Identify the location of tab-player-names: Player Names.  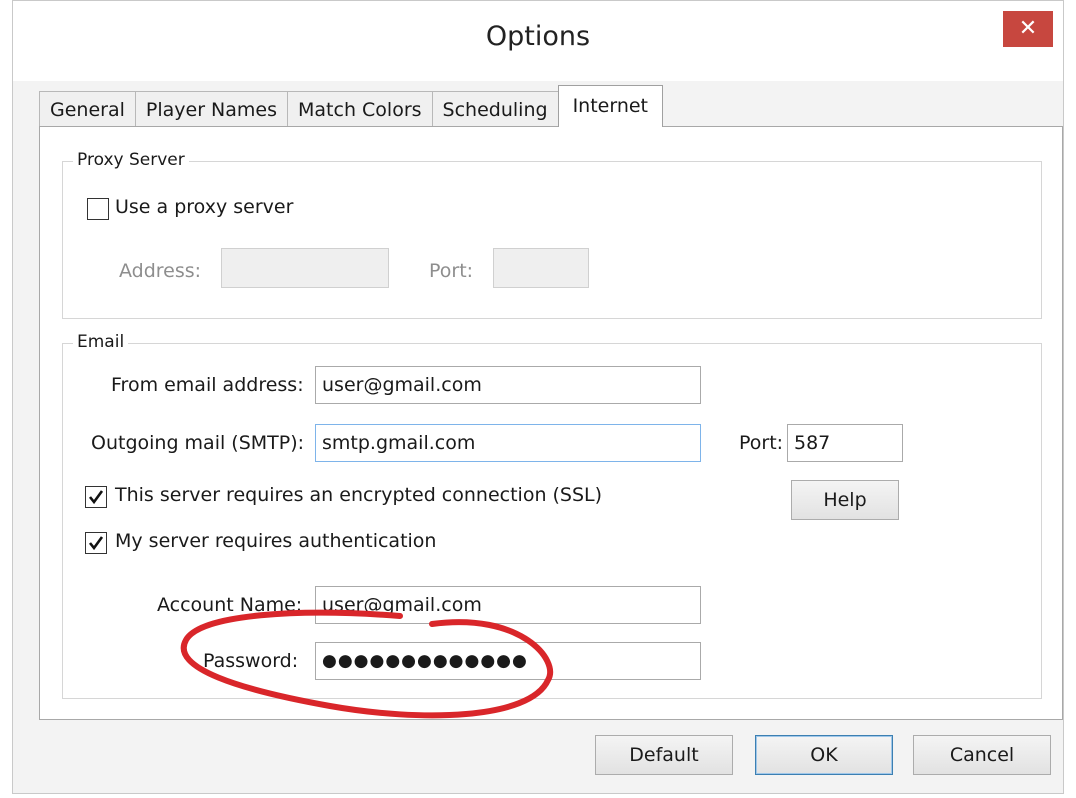
(211, 109).